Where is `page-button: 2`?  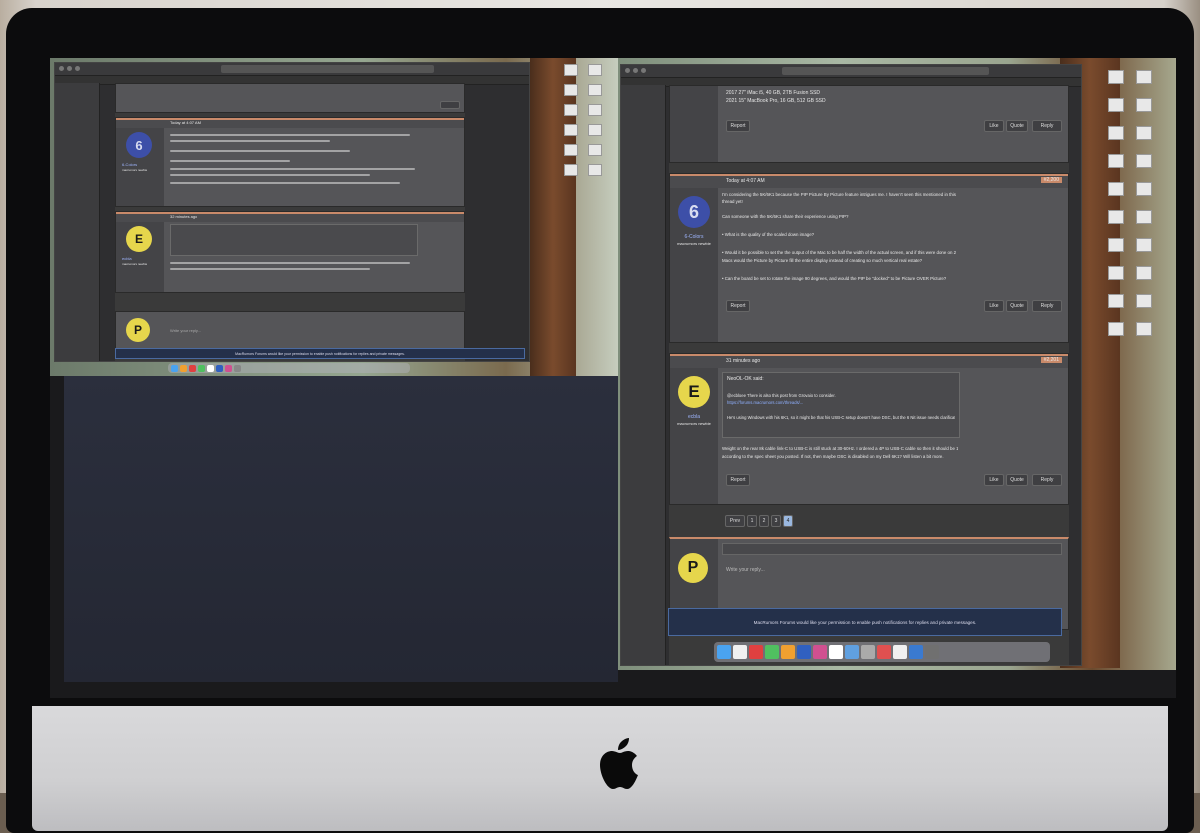 page-button: 2 is located at coordinates (764, 521).